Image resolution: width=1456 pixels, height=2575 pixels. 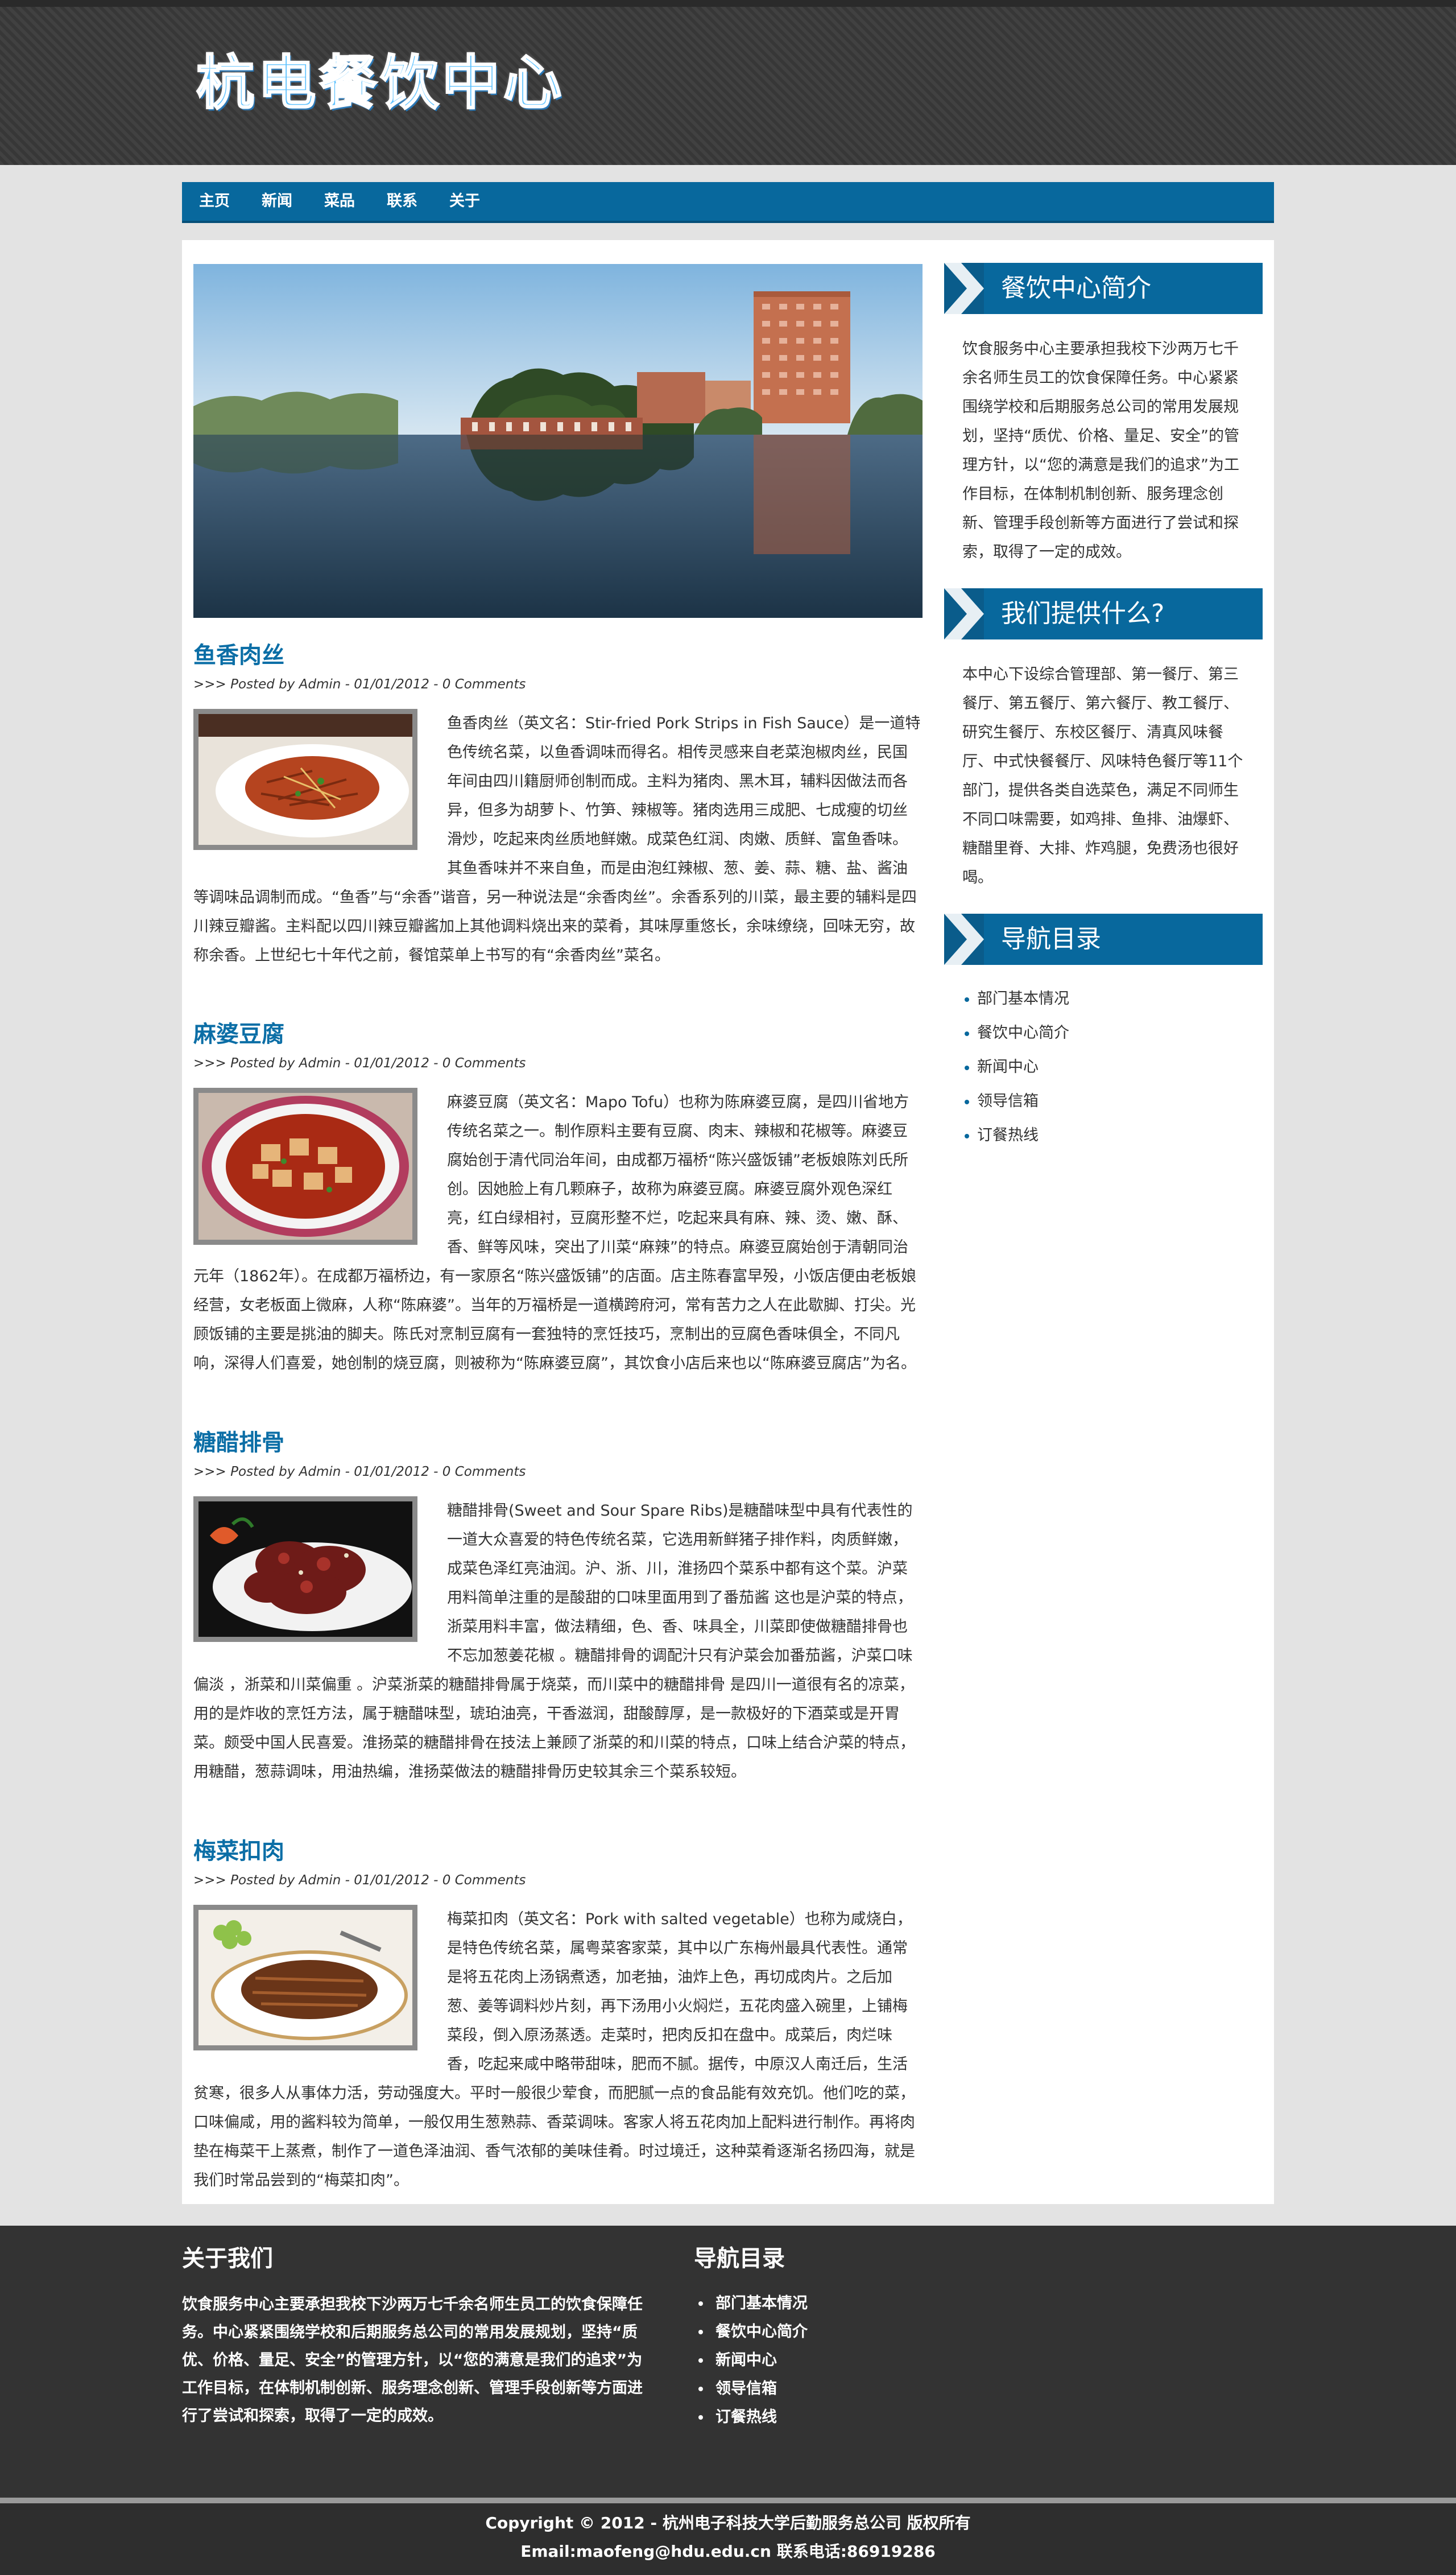 What do you see at coordinates (558, 441) in the screenshot?
I see `hero-campus-photo` at bounding box center [558, 441].